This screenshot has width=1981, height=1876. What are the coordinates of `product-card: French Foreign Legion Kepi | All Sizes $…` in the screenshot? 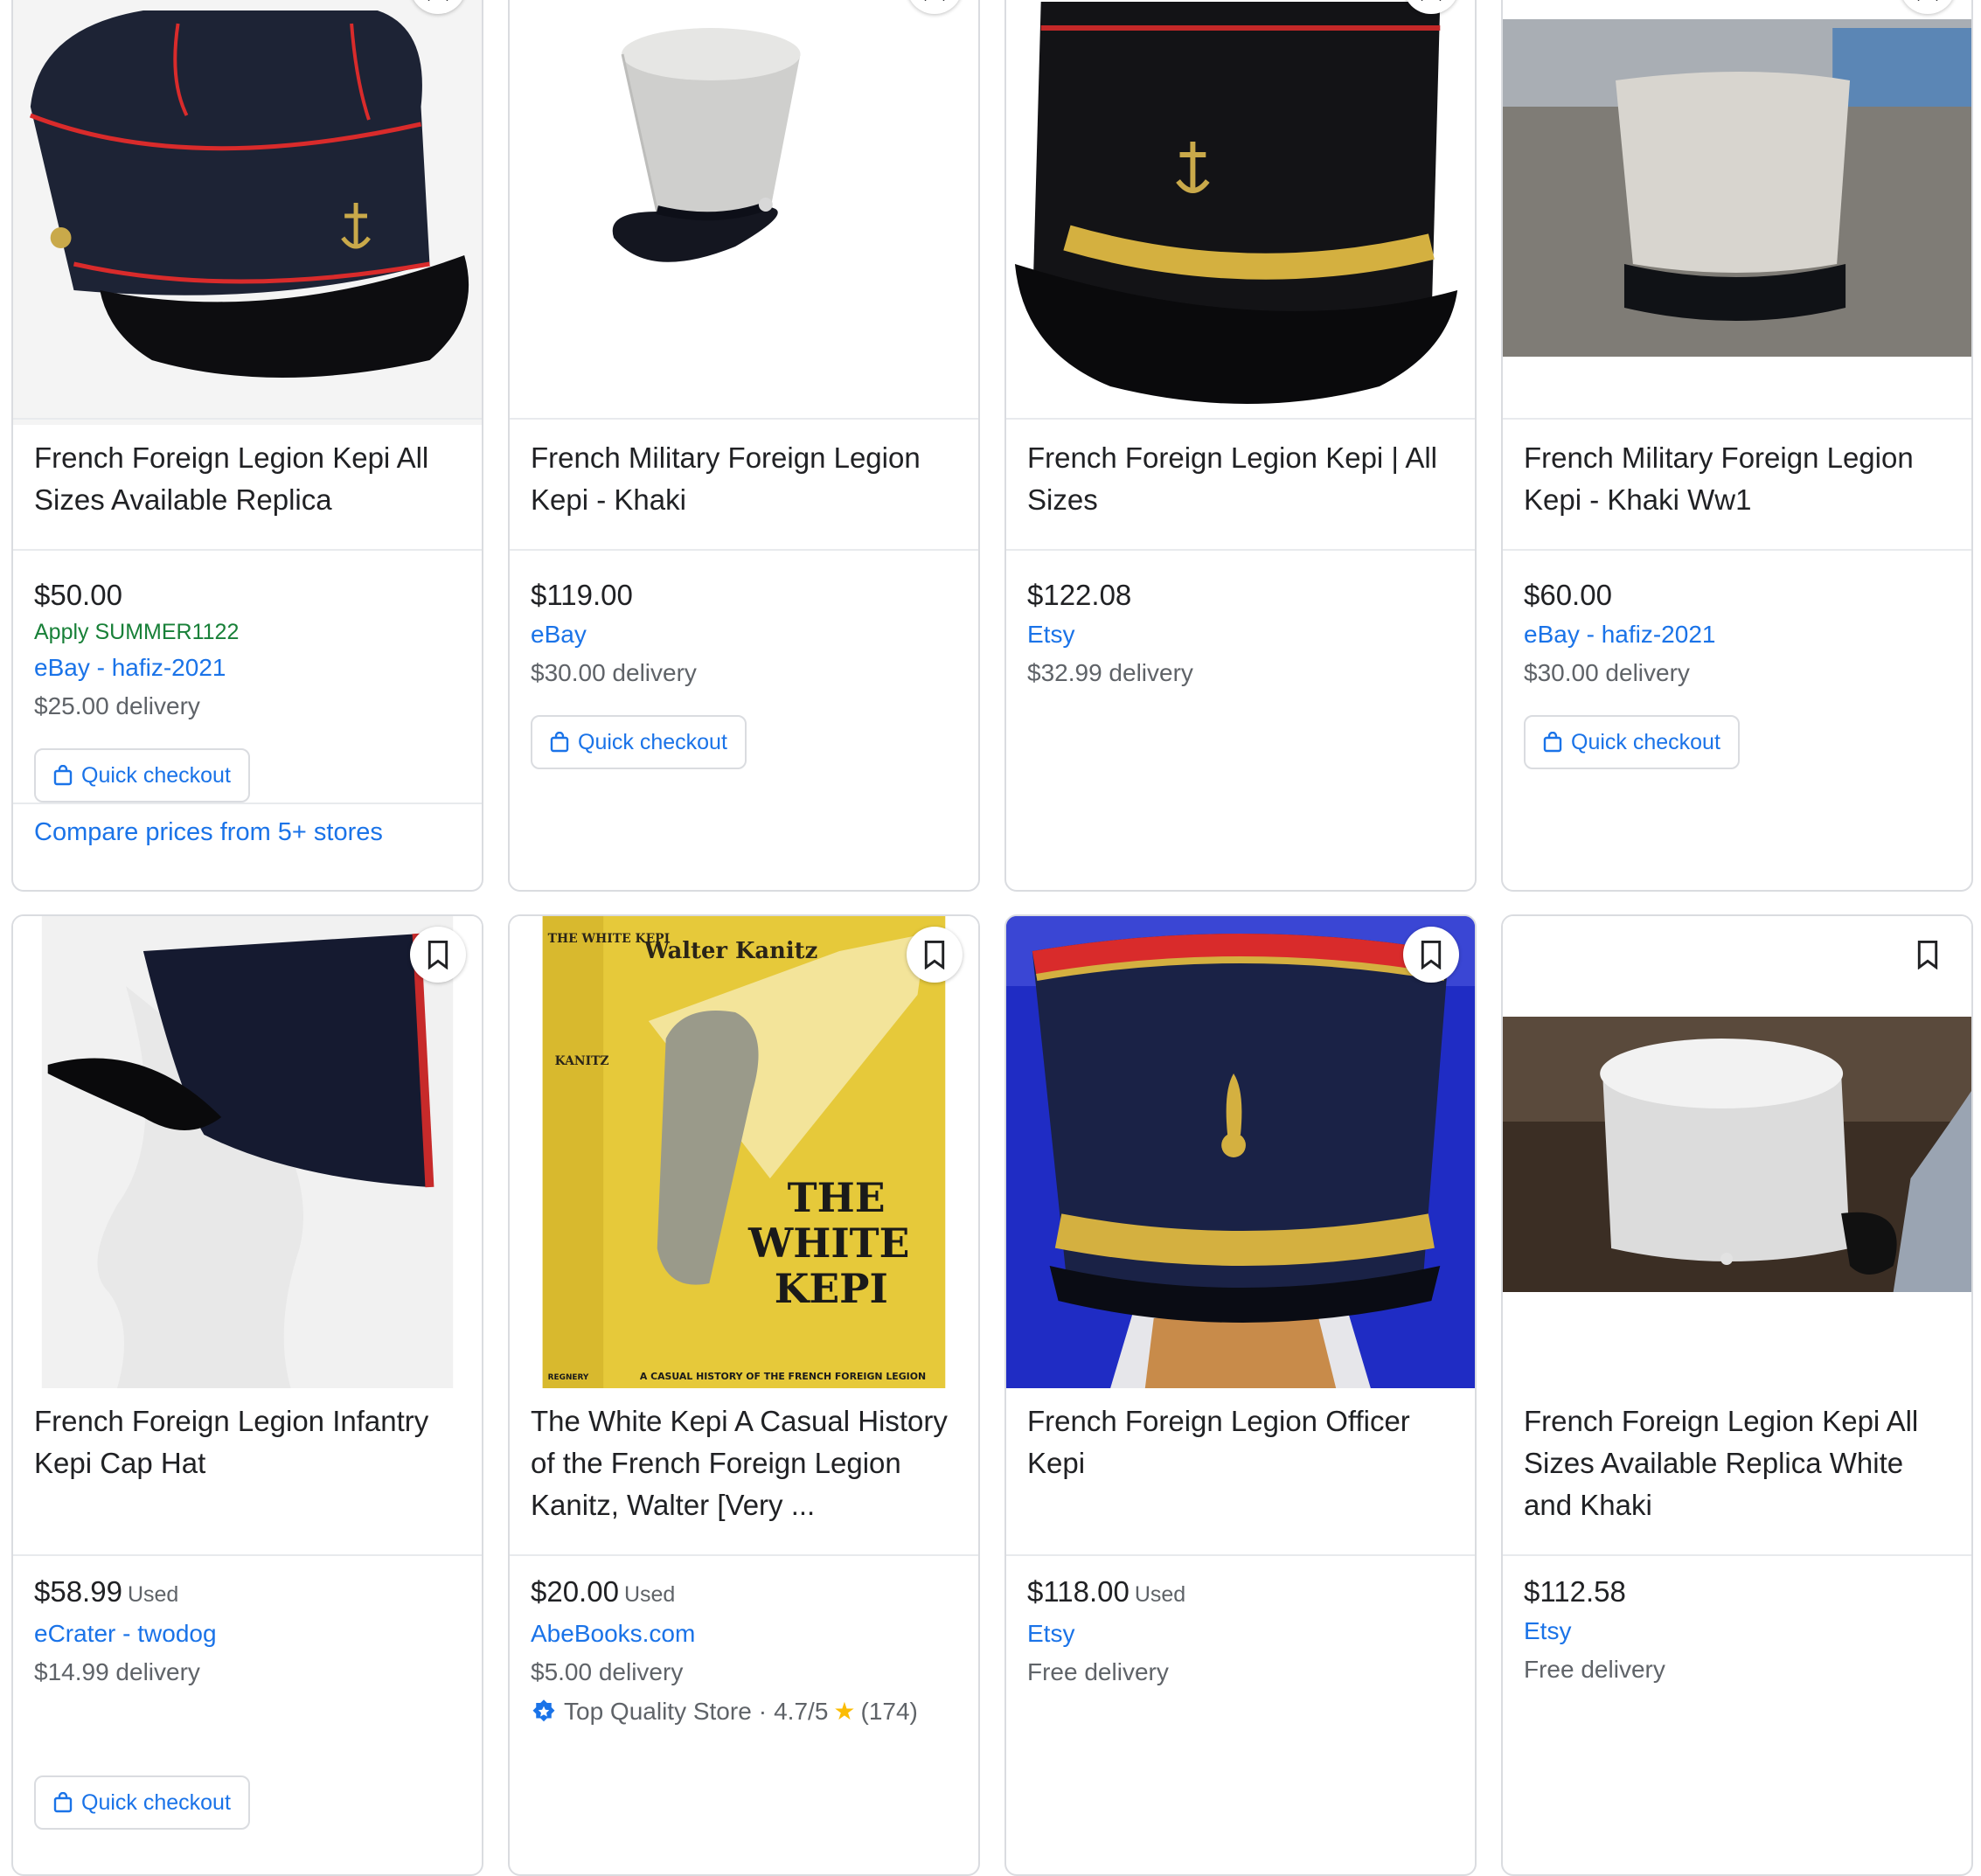 It's located at (1240, 446).